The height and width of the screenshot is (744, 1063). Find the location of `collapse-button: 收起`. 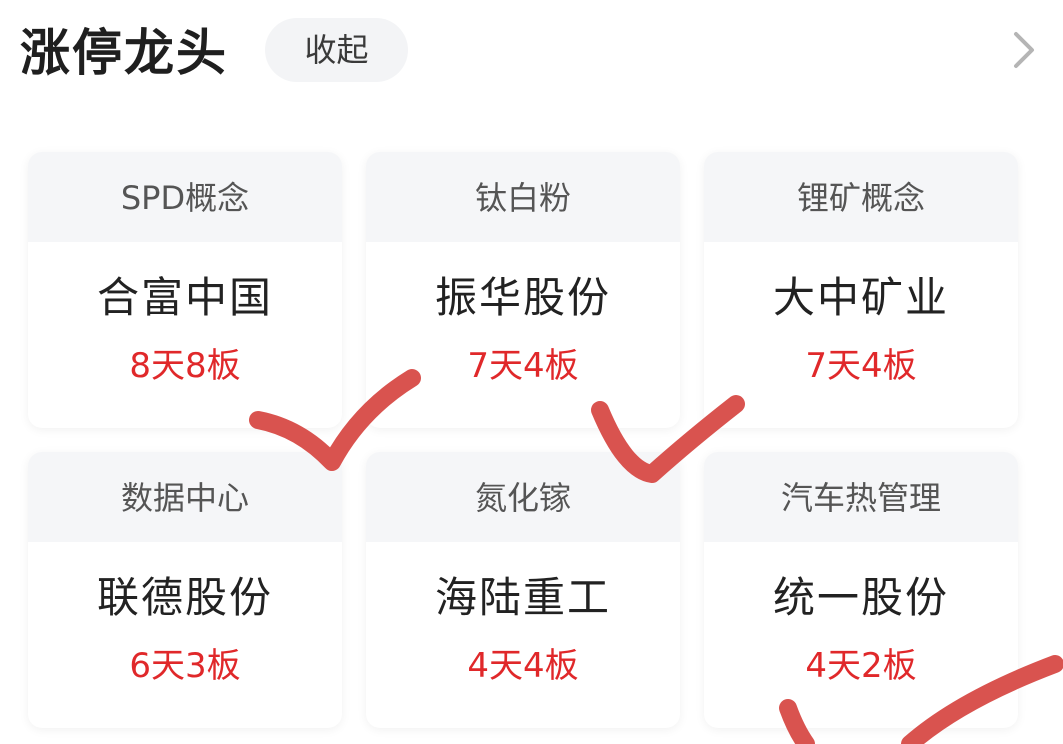

collapse-button: 收起 is located at coordinates (336, 50).